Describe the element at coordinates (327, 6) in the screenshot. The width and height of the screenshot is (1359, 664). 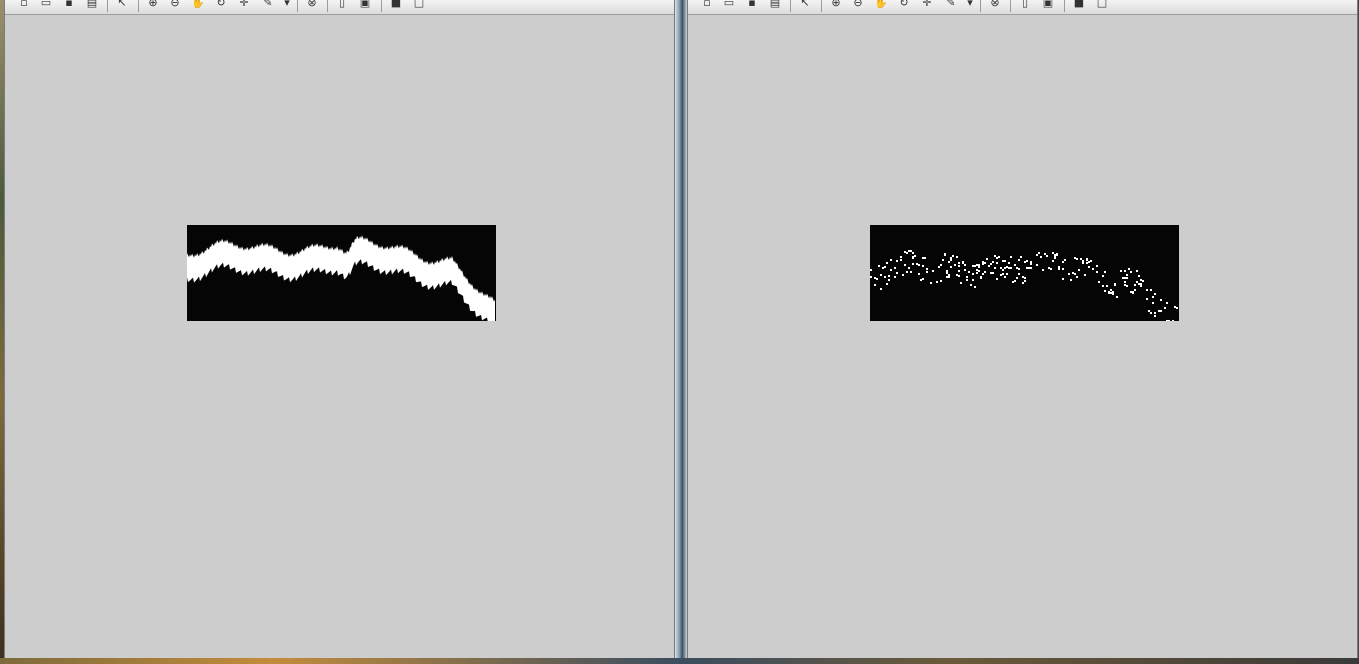
I see `toolbar-separator` at that location.